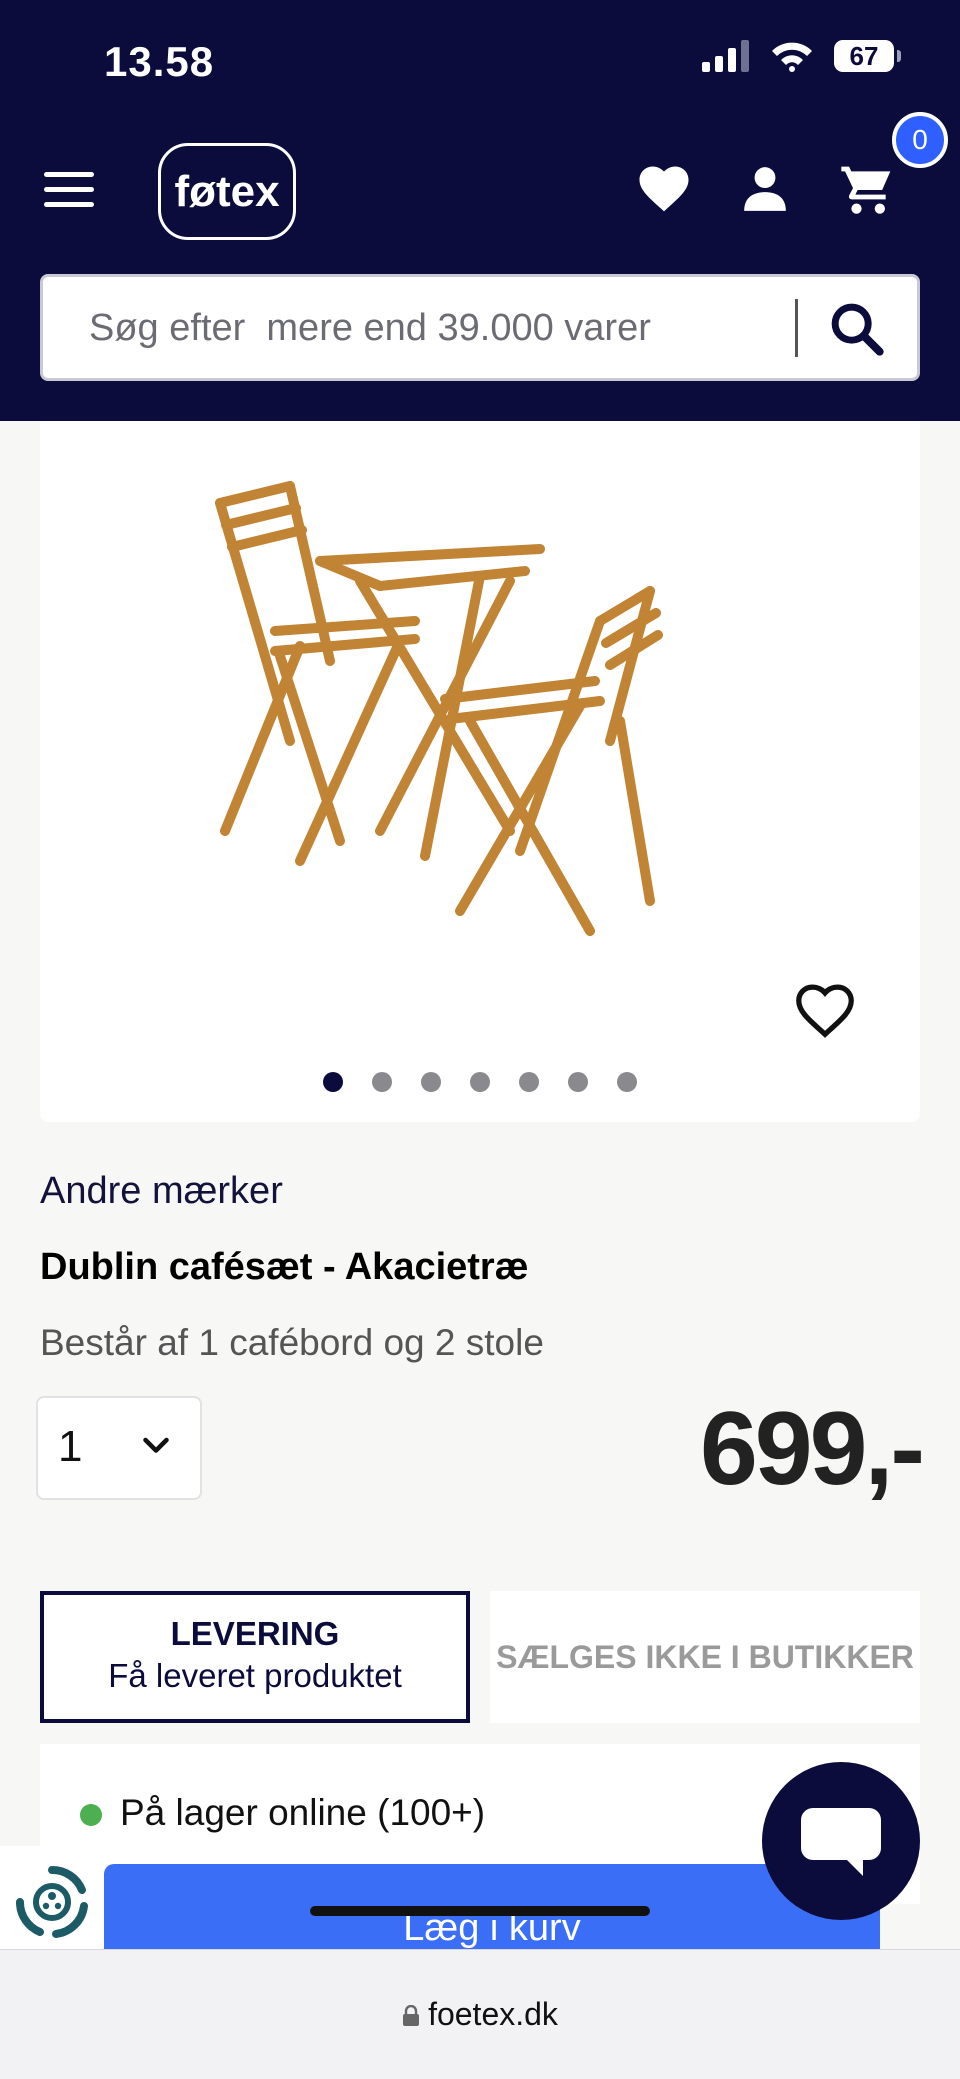 This screenshot has height=2079, width=960. Describe the element at coordinates (69, 192) in the screenshot. I see `menu-button` at that location.